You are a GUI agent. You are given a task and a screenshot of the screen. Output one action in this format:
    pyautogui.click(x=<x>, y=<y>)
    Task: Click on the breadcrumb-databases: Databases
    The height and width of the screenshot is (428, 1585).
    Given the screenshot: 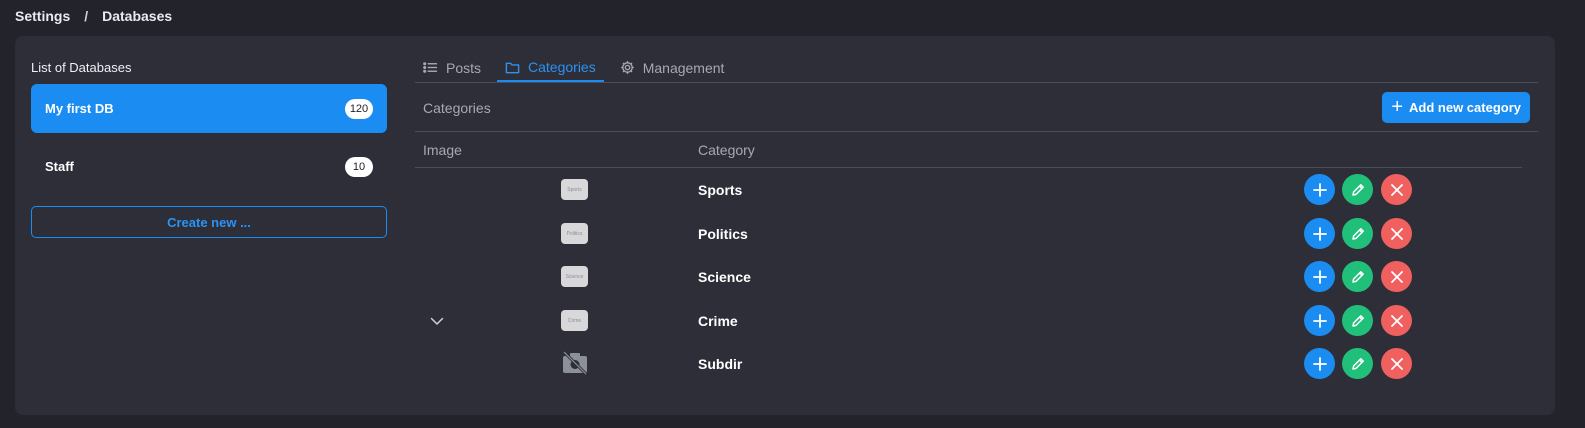 What is the action you would take?
    pyautogui.click(x=137, y=16)
    